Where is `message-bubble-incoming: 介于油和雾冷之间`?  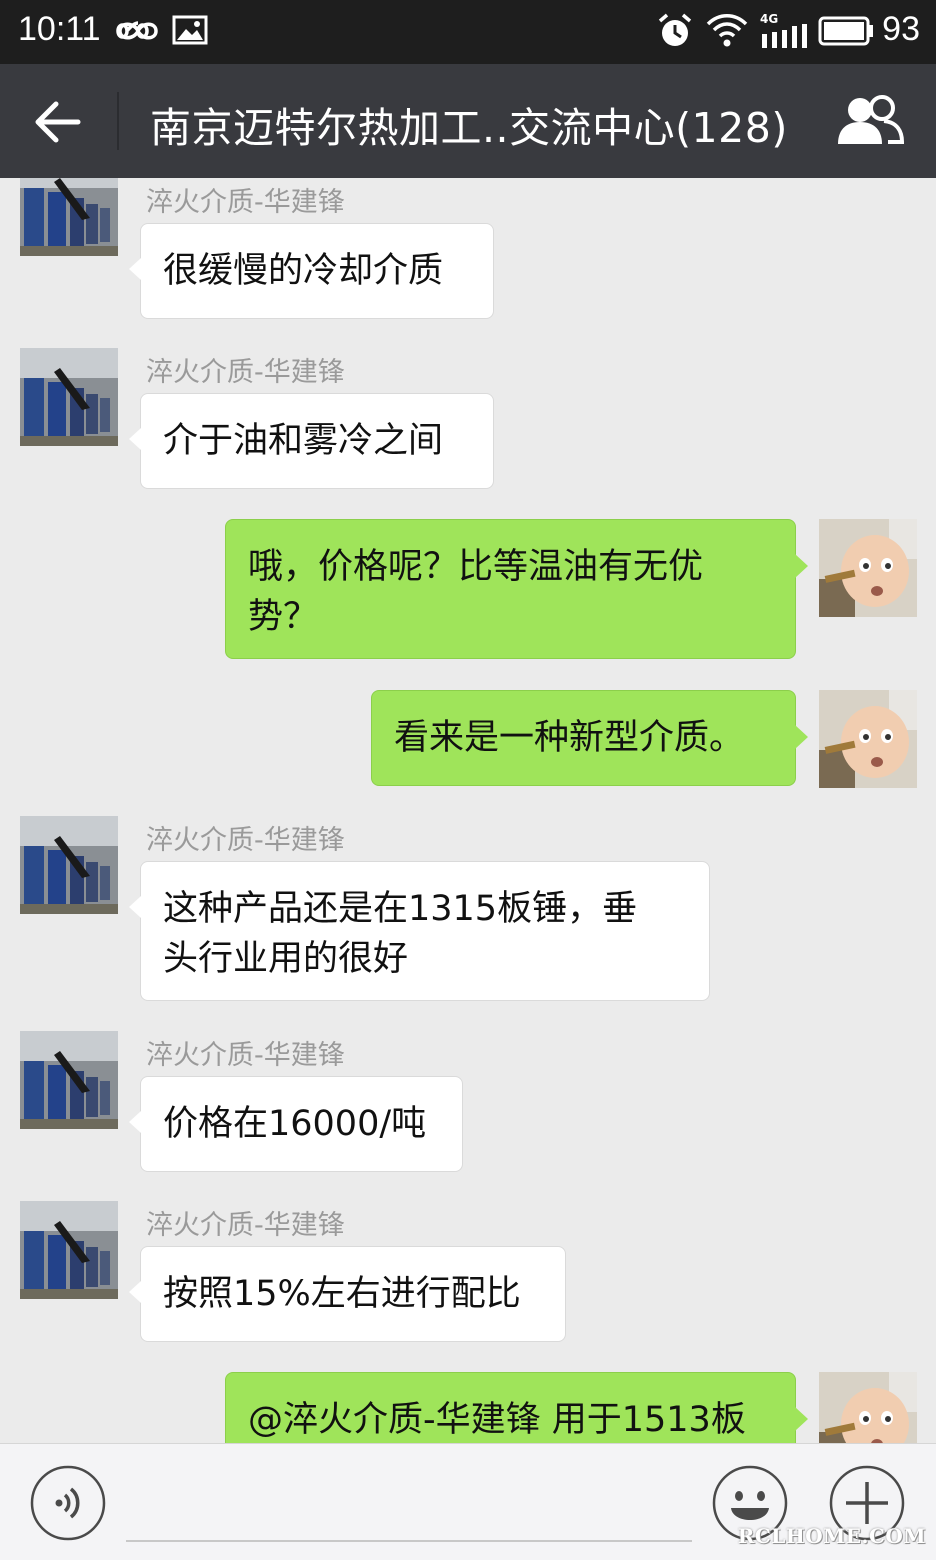
message-bubble-incoming: 介于油和雾冷之间 is located at coordinates (311, 441).